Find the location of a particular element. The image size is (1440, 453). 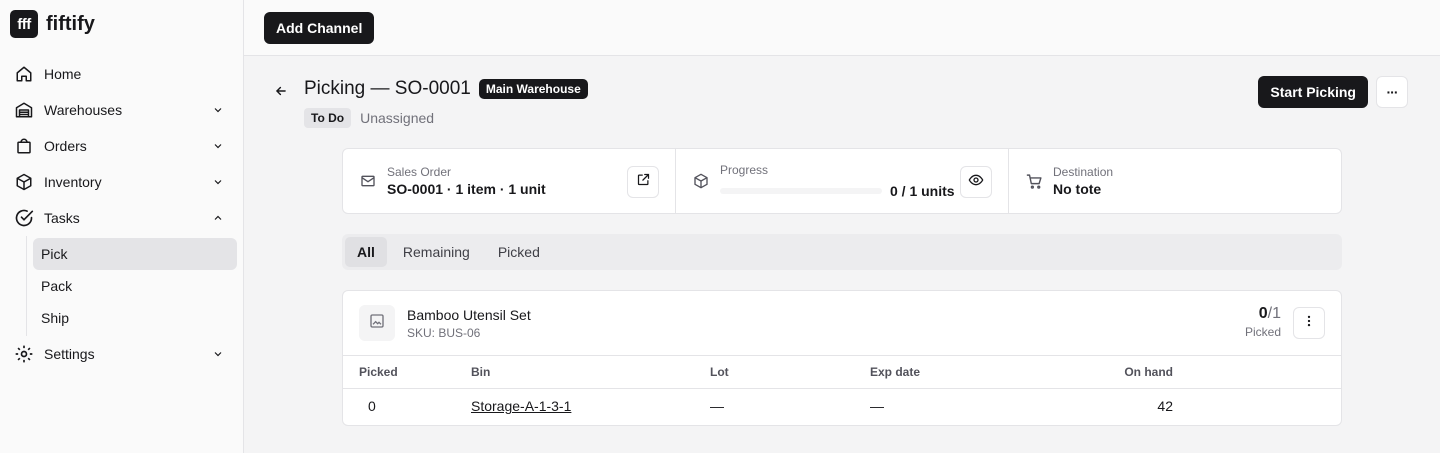

mail-icon is located at coordinates (368, 181).